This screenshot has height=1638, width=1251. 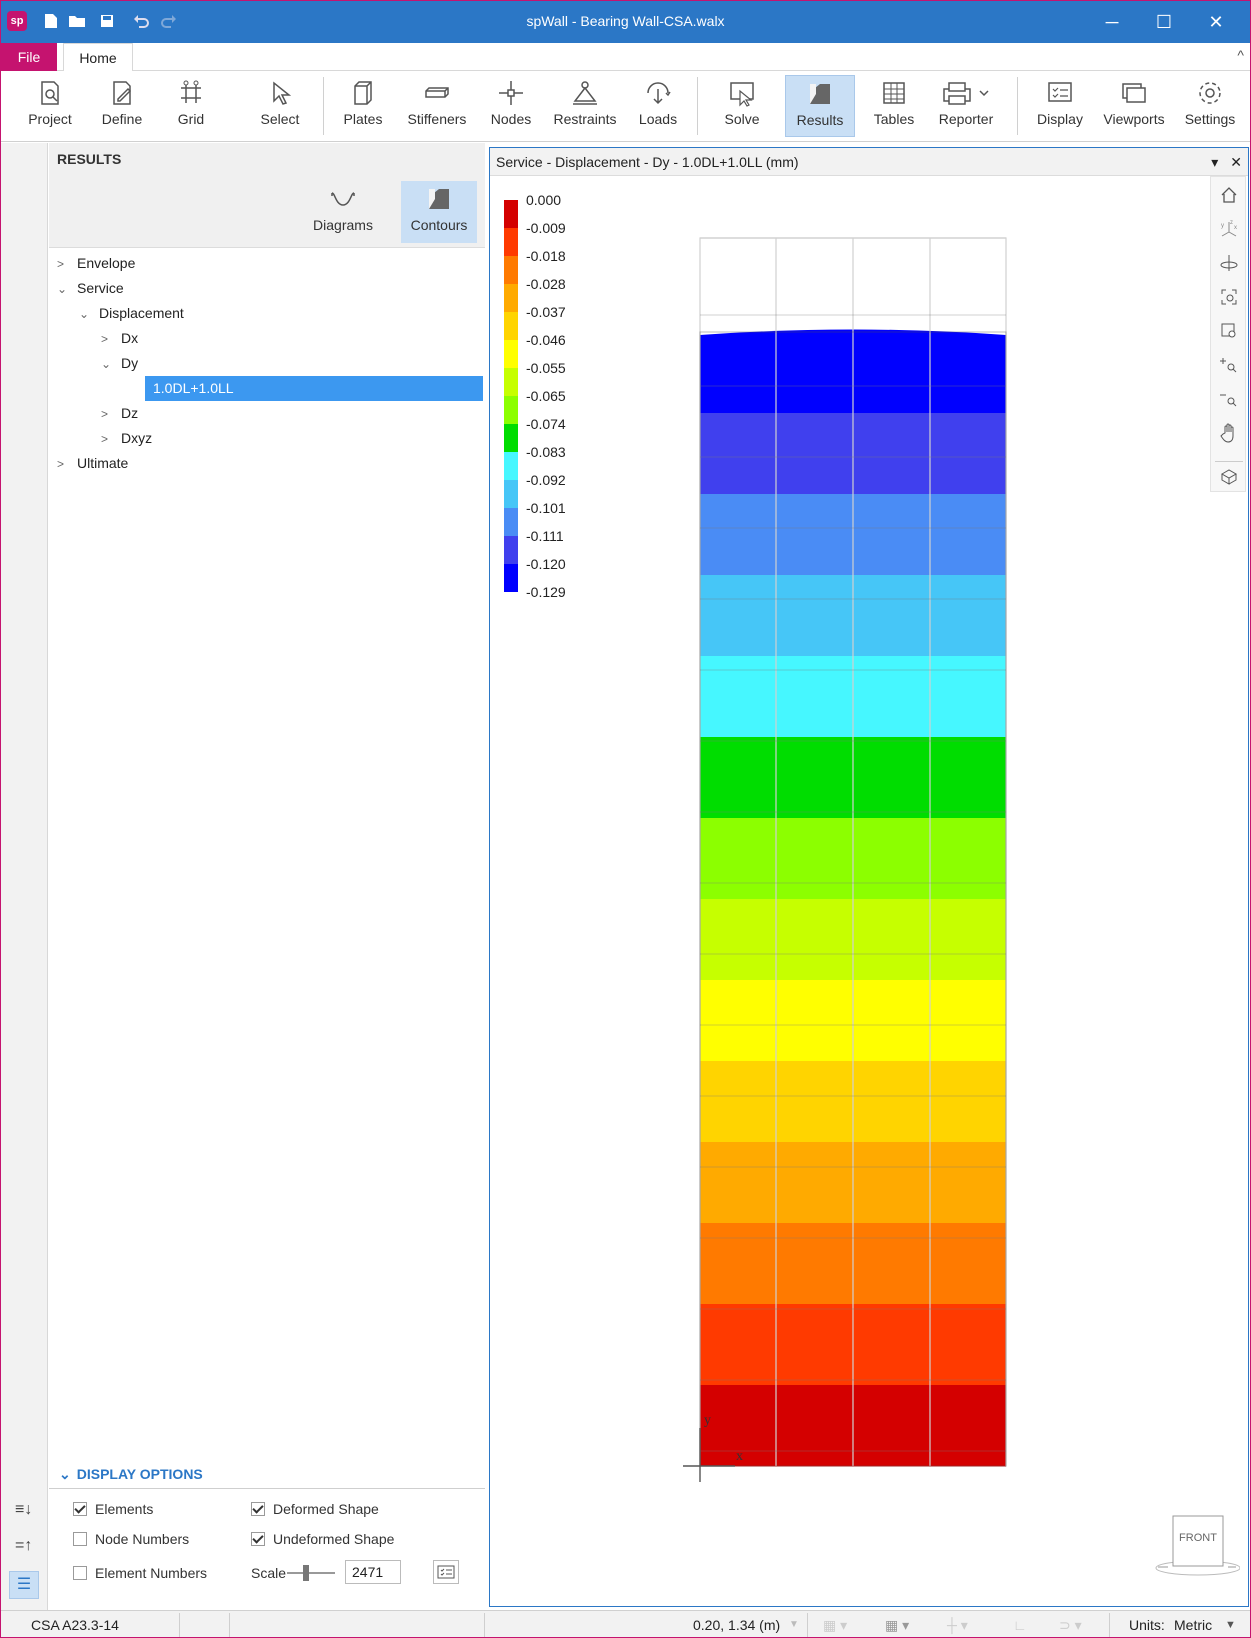 What do you see at coordinates (130, 413) in the screenshot?
I see `tree-label: Dz` at bounding box center [130, 413].